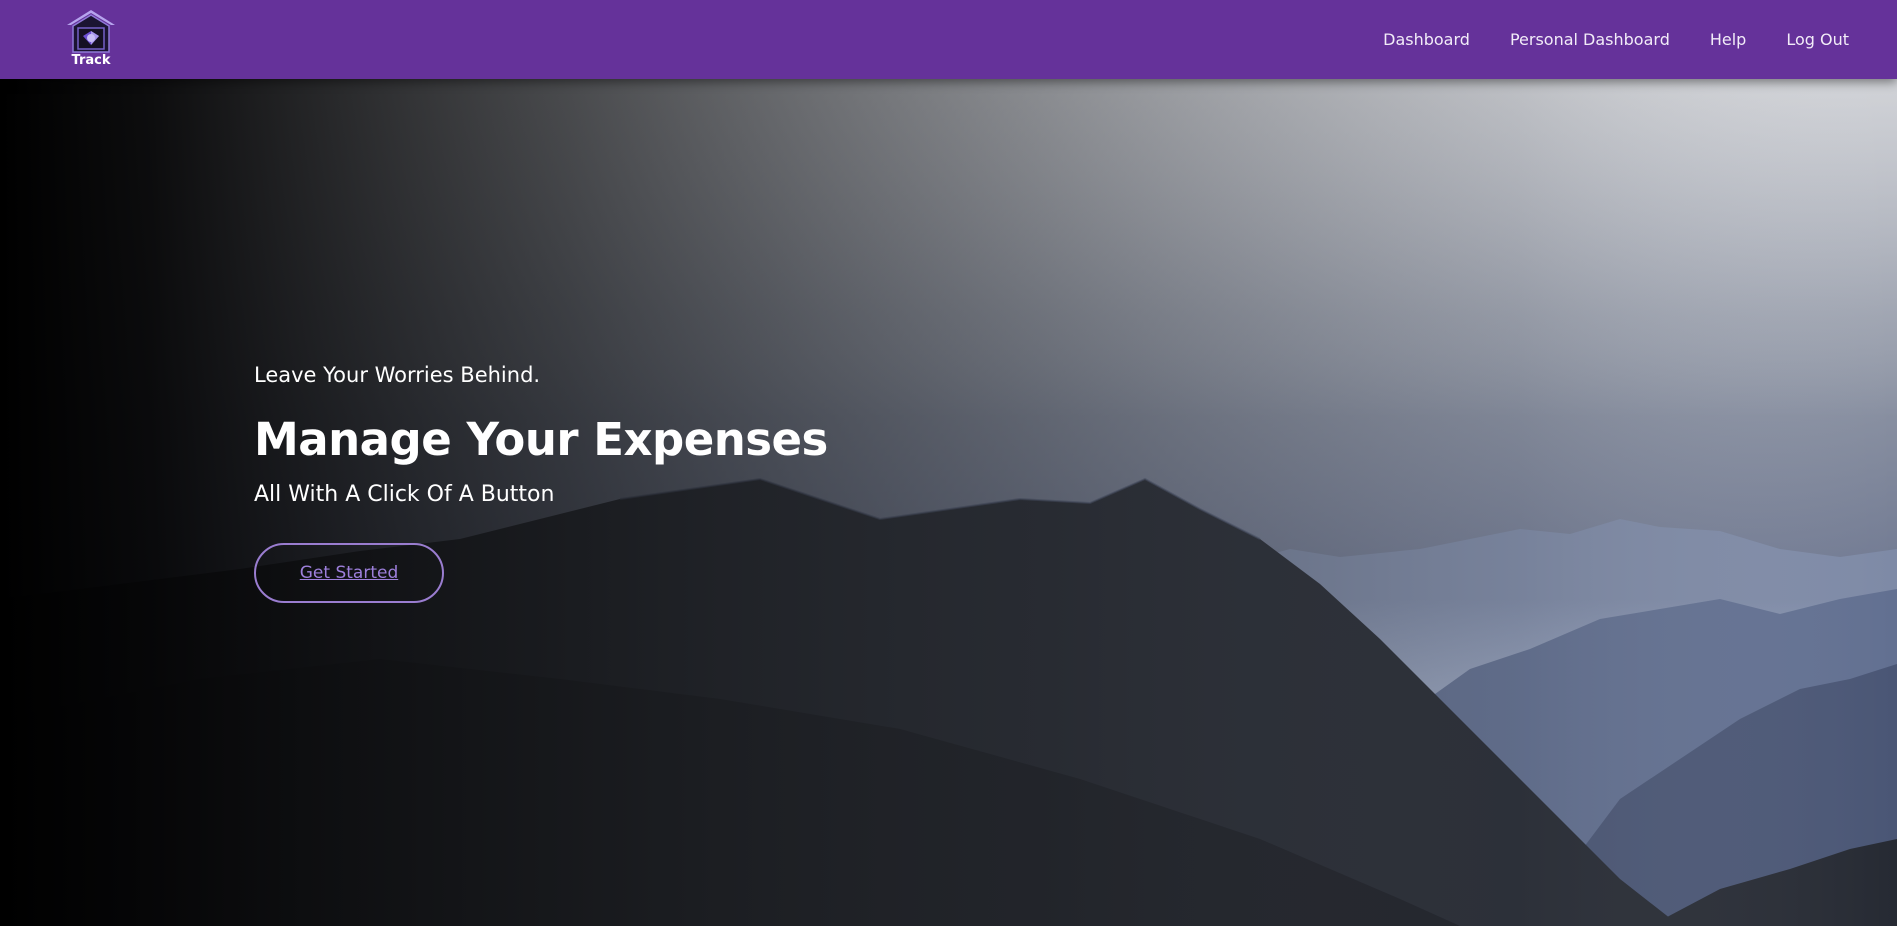  What do you see at coordinates (541, 439) in the screenshot?
I see `hero-headline: Manage Your Expenses` at bounding box center [541, 439].